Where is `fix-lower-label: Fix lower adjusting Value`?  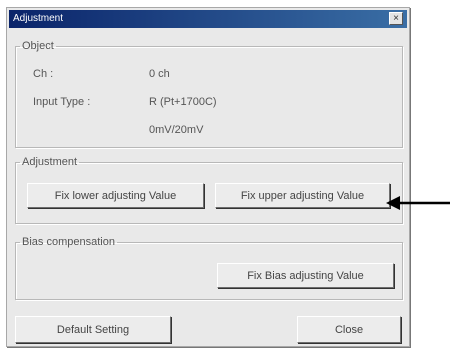 fix-lower-label: Fix lower adjusting Value is located at coordinates (115, 195).